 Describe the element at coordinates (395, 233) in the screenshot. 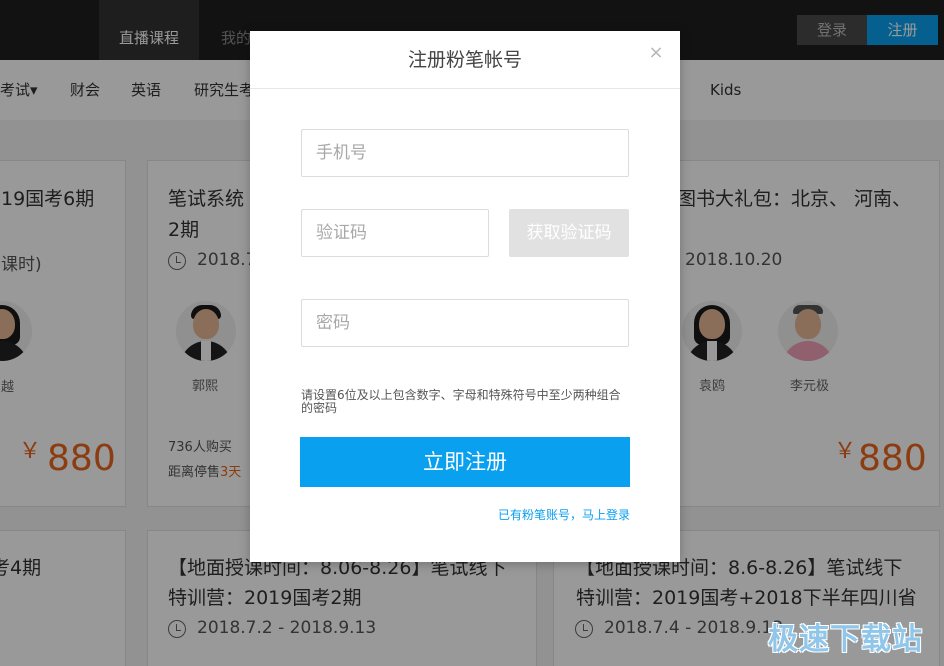

I see `verification-code-input` at that location.